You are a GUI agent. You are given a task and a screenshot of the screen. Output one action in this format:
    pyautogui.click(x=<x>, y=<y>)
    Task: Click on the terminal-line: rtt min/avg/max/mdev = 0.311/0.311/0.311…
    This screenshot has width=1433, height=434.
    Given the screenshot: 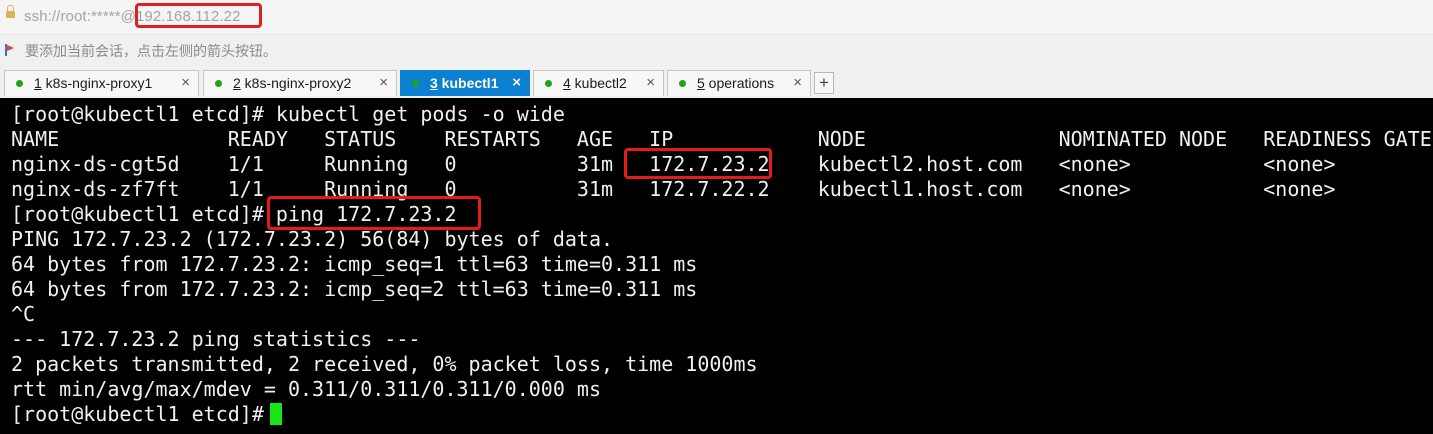 What is the action you would take?
    pyautogui.click(x=306, y=389)
    